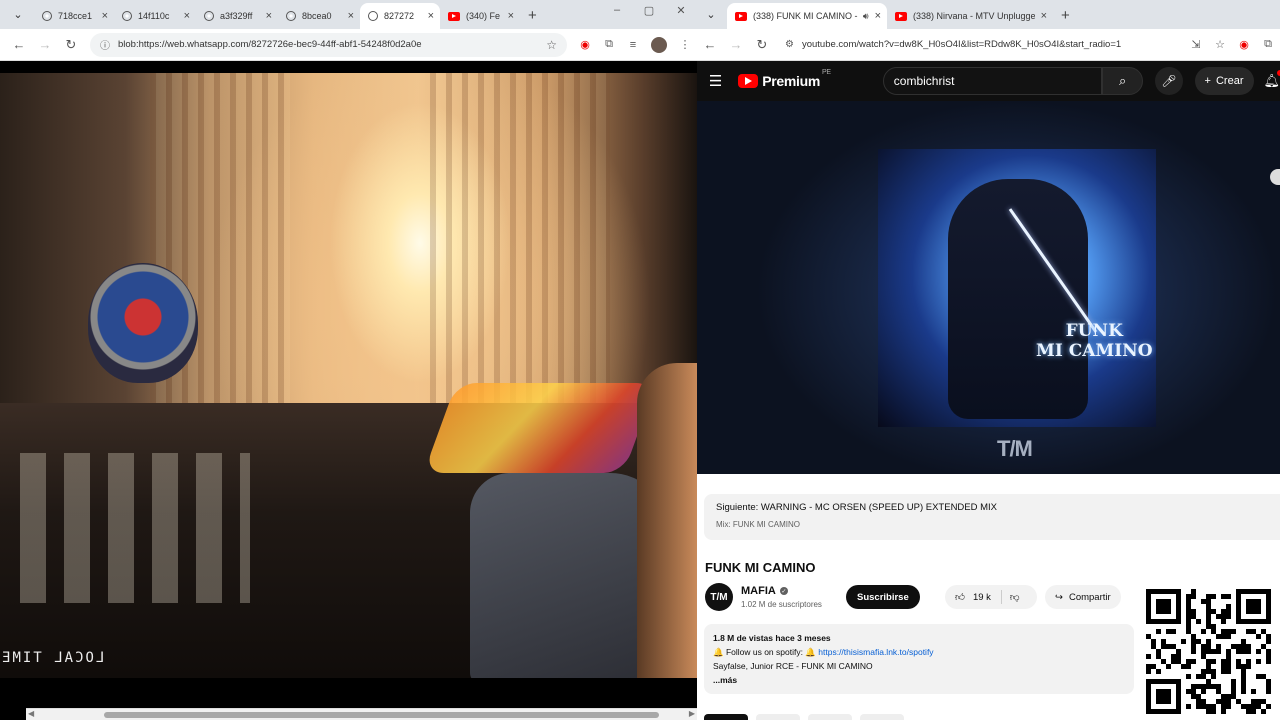 The image size is (1280, 720). I want to click on search-button: ⌕, so click(1123, 81).